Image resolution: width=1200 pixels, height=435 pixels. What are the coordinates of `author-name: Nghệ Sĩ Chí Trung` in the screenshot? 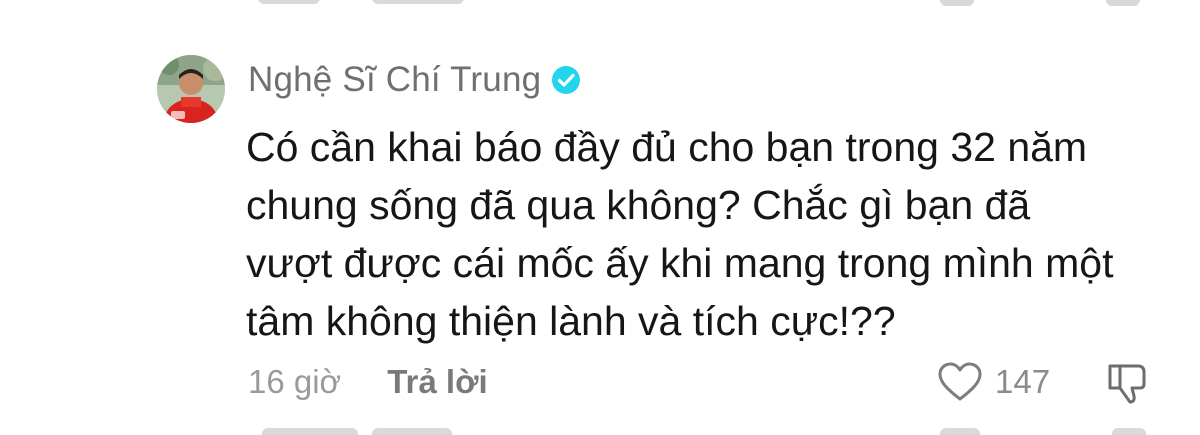 It's located at (394, 80).